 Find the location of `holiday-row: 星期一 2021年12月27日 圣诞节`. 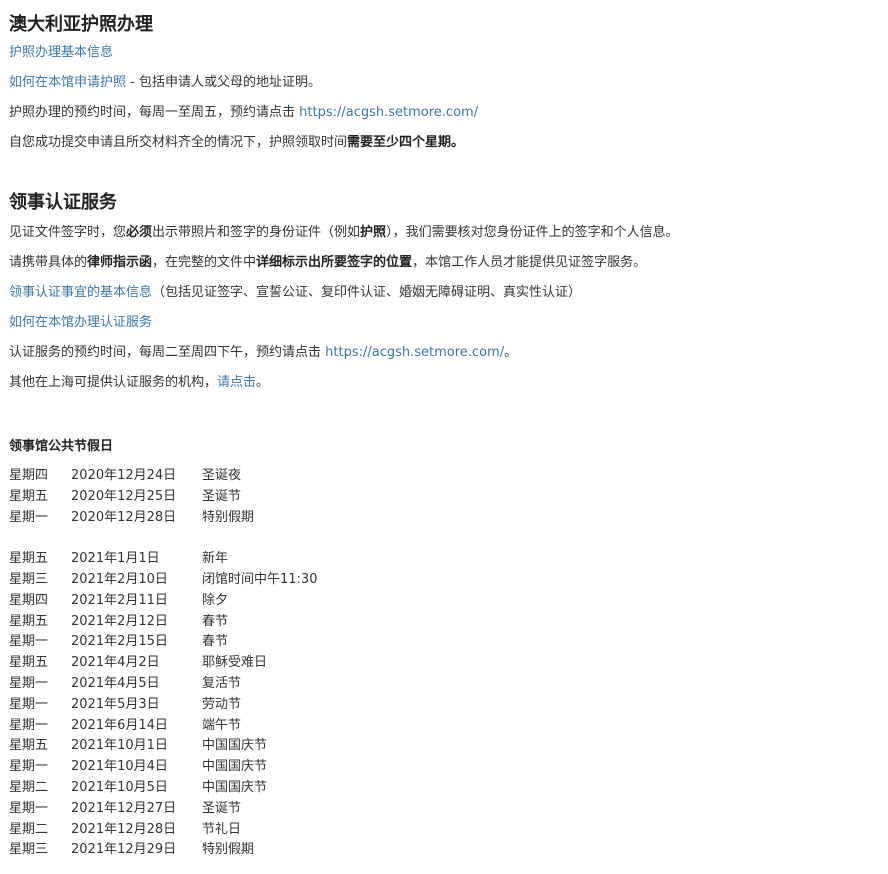

holiday-row: 星期一 2021年12月27日 圣诞节 is located at coordinates (163, 809).